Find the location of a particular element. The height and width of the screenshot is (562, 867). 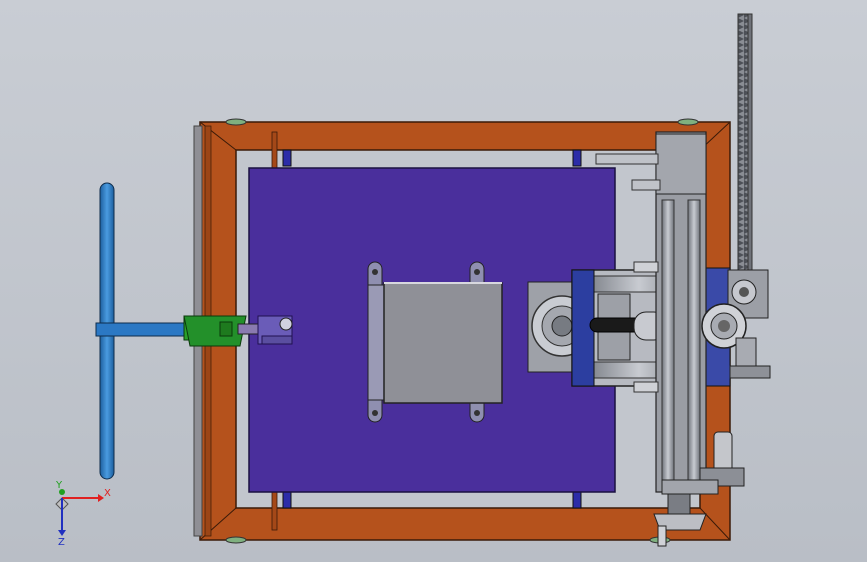

x-axis-label: X is located at coordinates (107, 493).